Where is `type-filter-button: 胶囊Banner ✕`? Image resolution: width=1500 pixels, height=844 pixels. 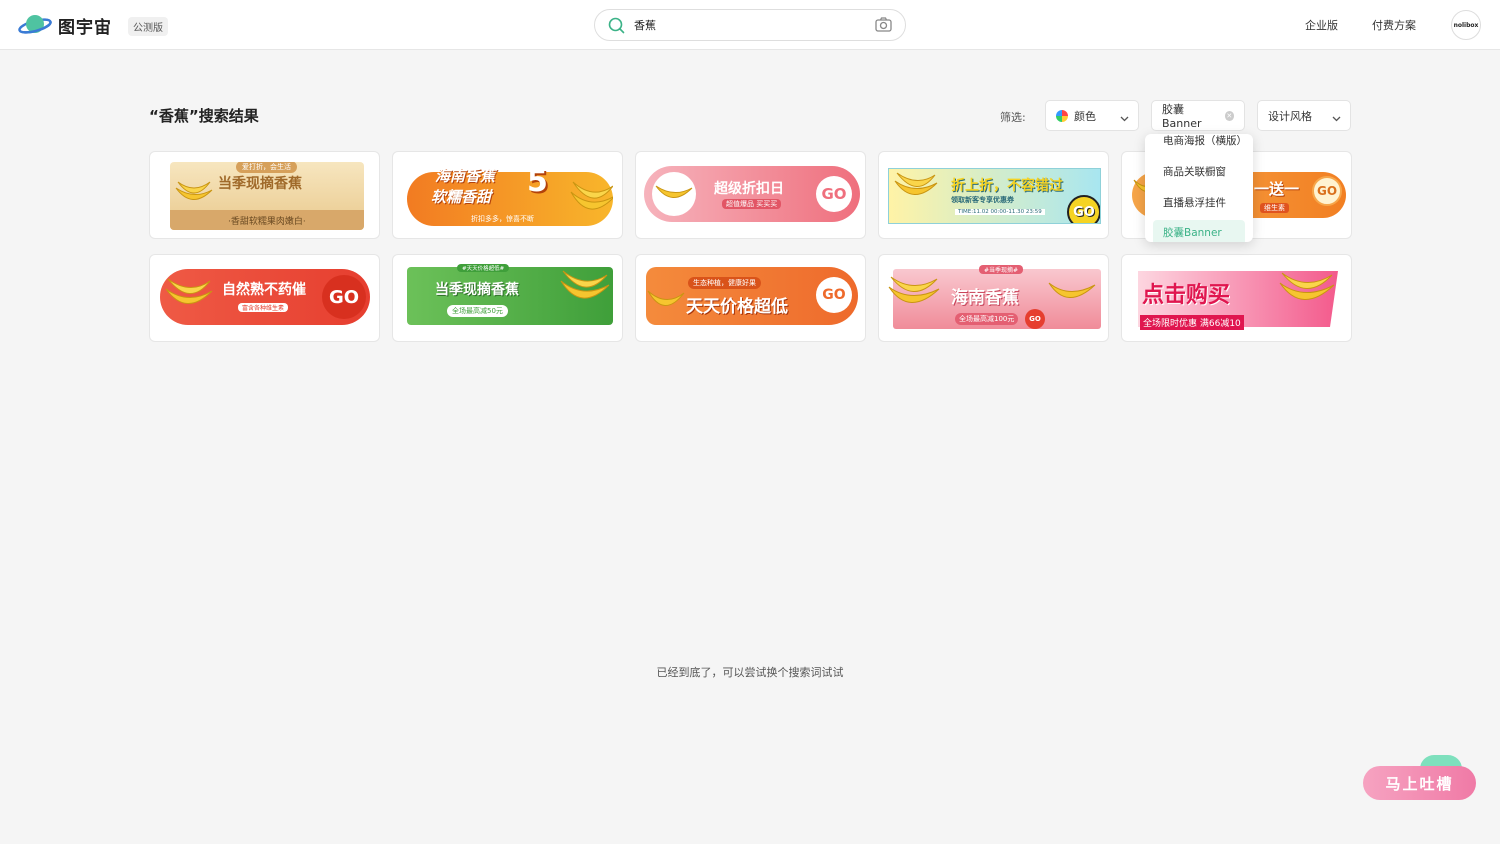
type-filter-button: 胶囊Banner ✕ is located at coordinates (1198, 115).